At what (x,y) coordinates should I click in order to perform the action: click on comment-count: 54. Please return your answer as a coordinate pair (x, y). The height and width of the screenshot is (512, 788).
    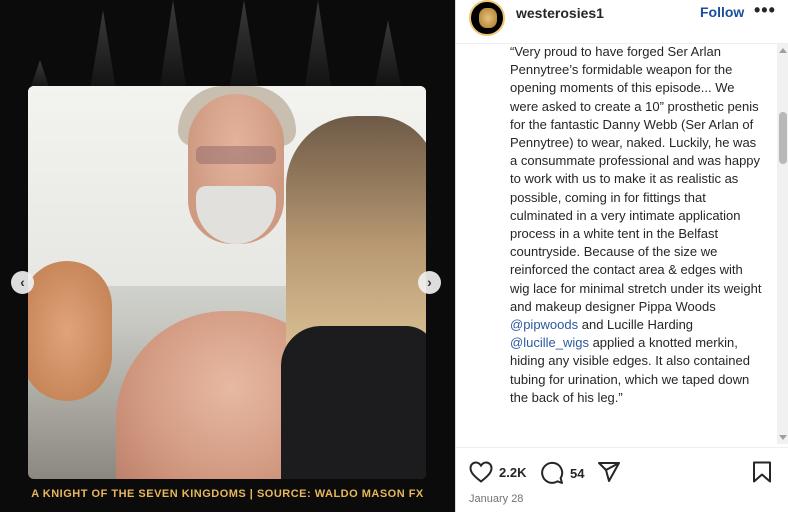
    Looking at the image, I should click on (577, 473).